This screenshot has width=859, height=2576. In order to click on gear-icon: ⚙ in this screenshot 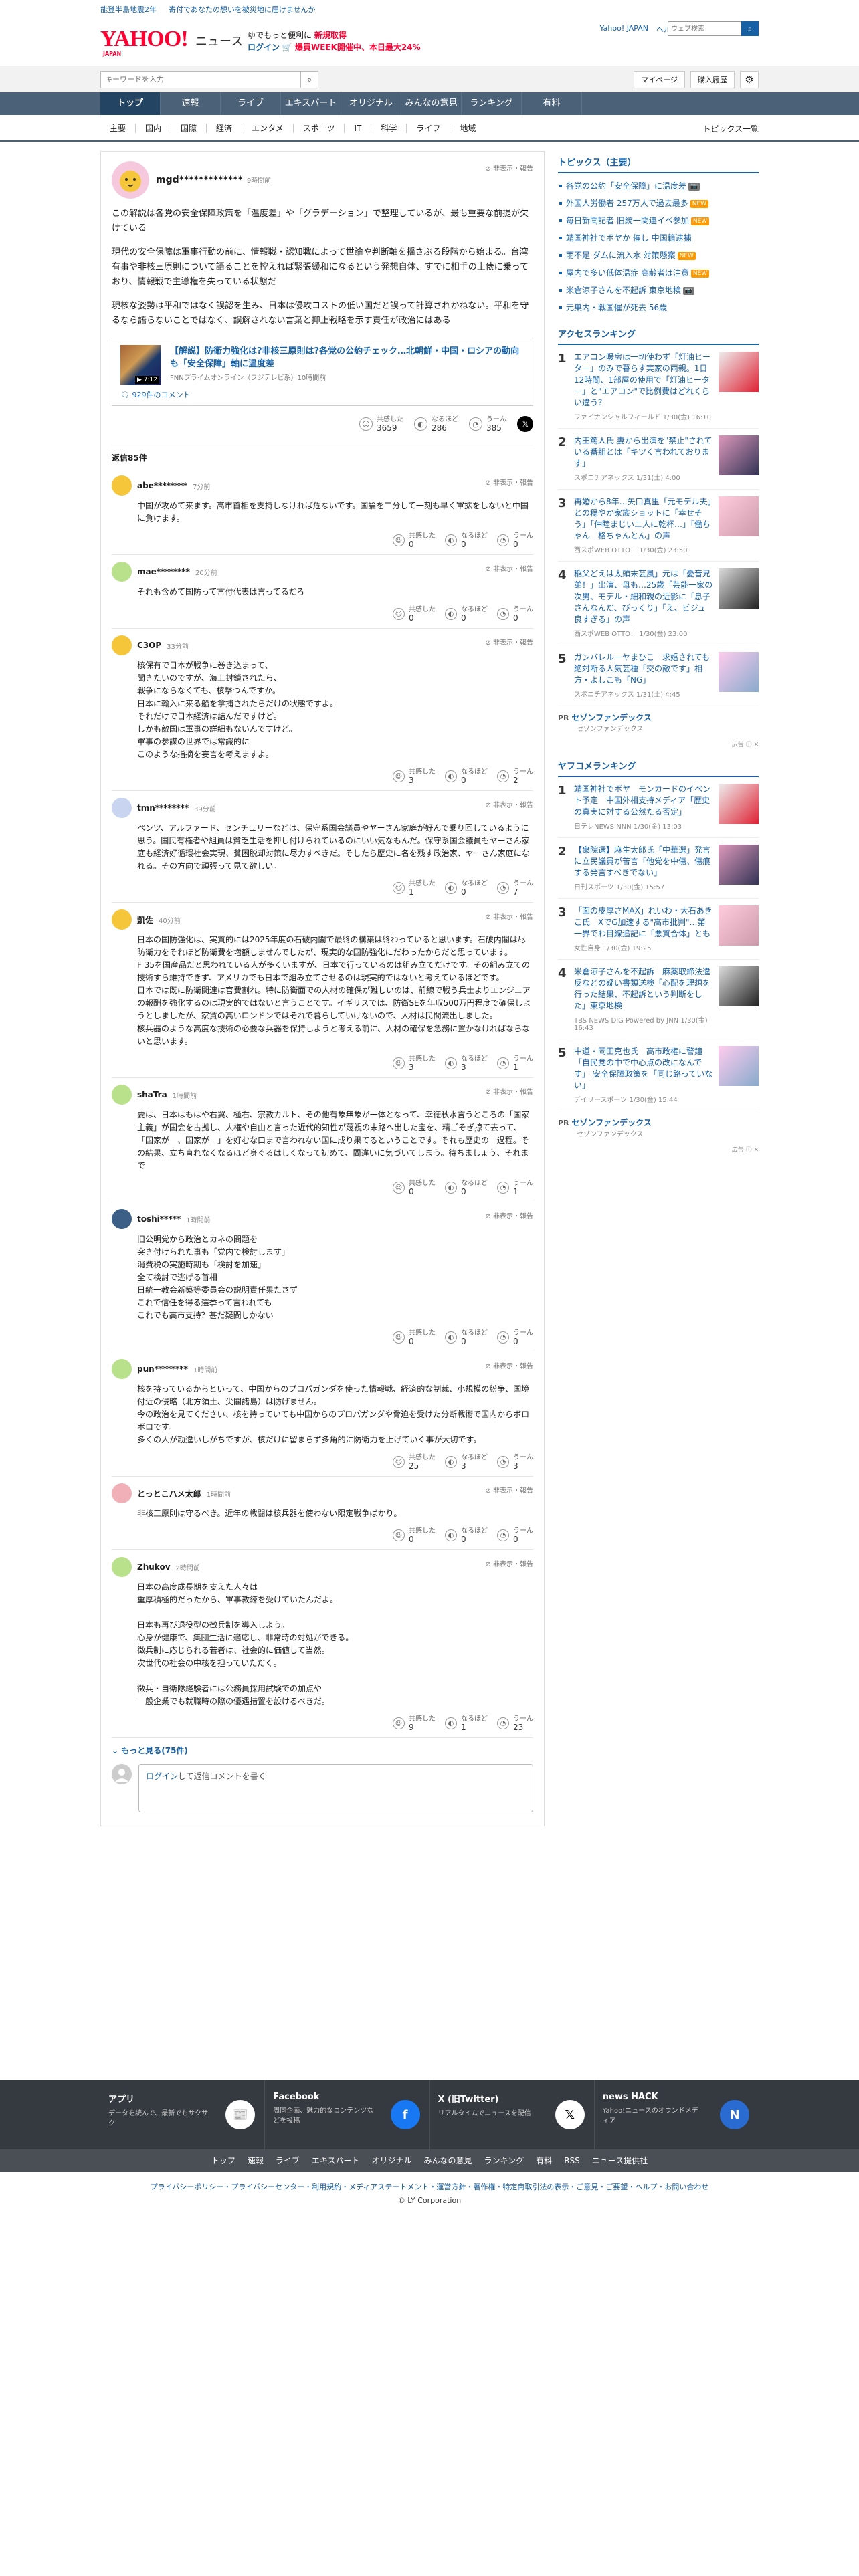, I will do `click(750, 80)`.